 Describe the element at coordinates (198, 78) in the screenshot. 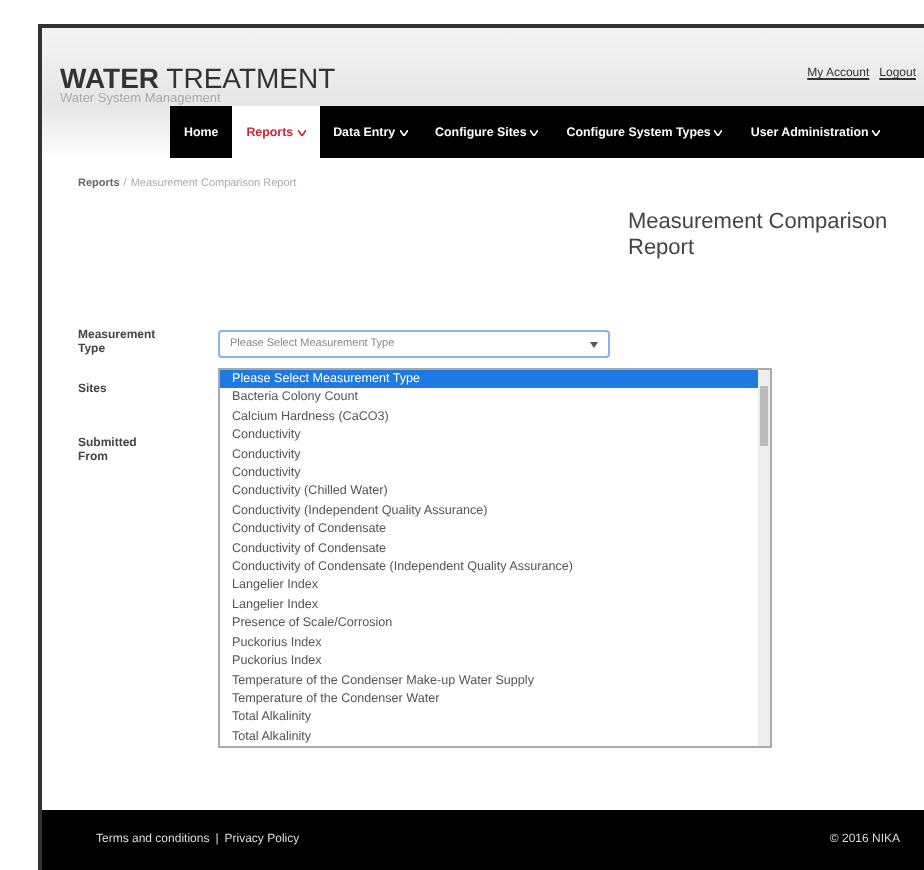

I see `app-title: WATER TREATMENT` at that location.